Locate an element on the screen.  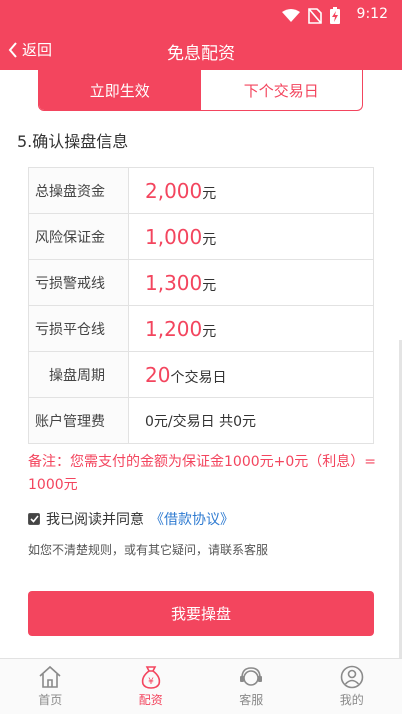
user-icon is located at coordinates (352, 677).